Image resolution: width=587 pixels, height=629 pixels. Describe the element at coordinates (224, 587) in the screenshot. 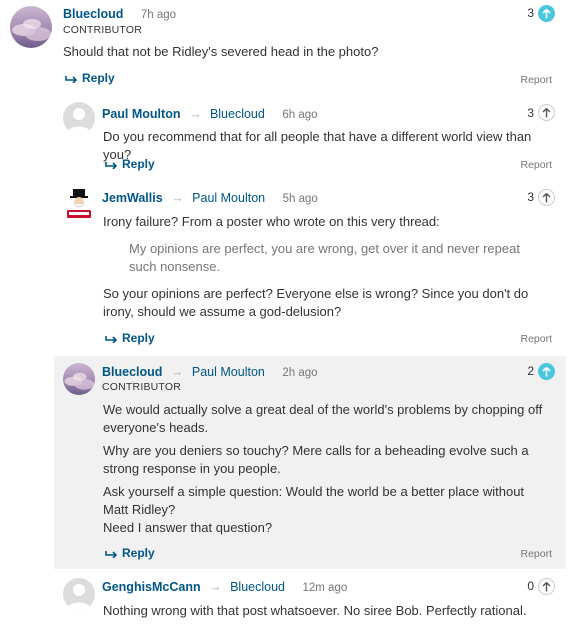

I see `comment-meta: GenghisMcCann → Bluecloud 12m ago` at that location.